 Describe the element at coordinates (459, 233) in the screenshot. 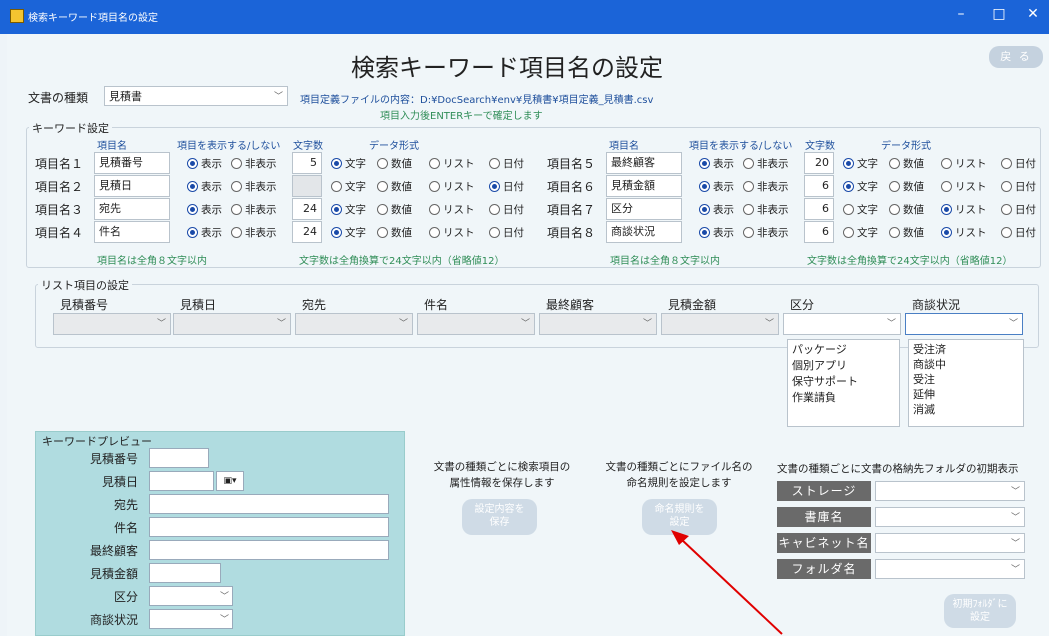

I see `radio-format-label: リスト` at that location.